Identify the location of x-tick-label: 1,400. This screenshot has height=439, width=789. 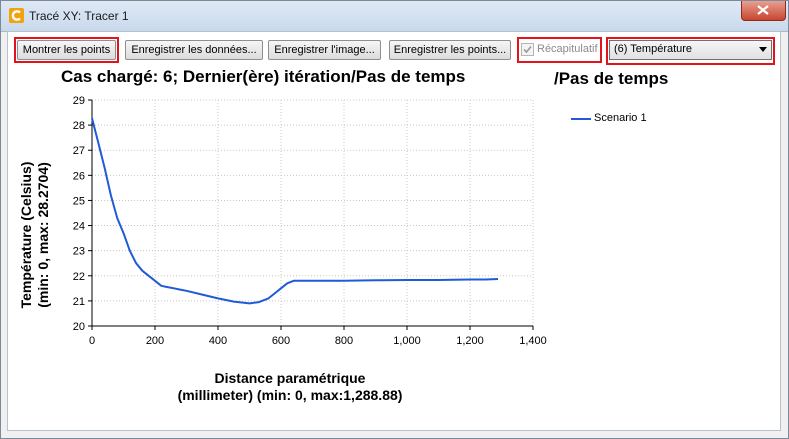
(533, 341).